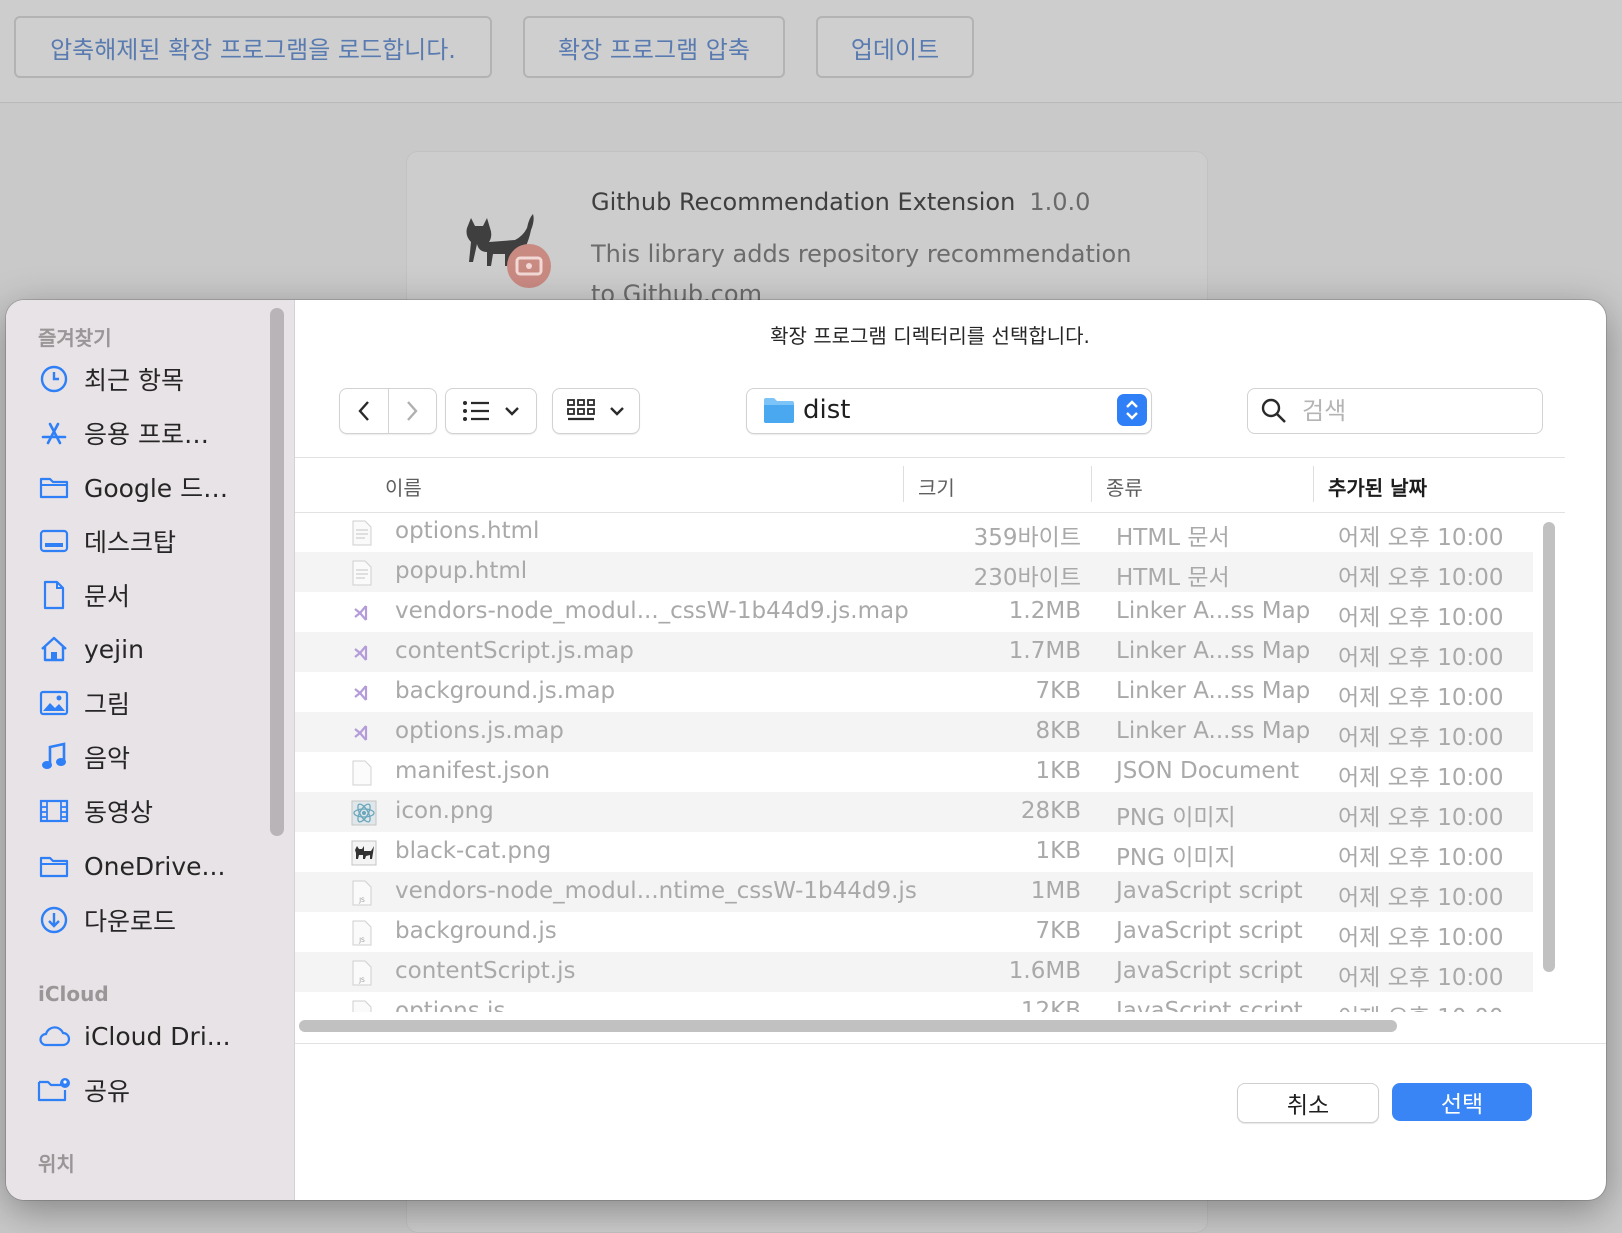  What do you see at coordinates (914, 852) in the screenshot?
I see `file-row: black-cat.png 1KB PNG 이미지 어제 오후 10:00` at bounding box center [914, 852].